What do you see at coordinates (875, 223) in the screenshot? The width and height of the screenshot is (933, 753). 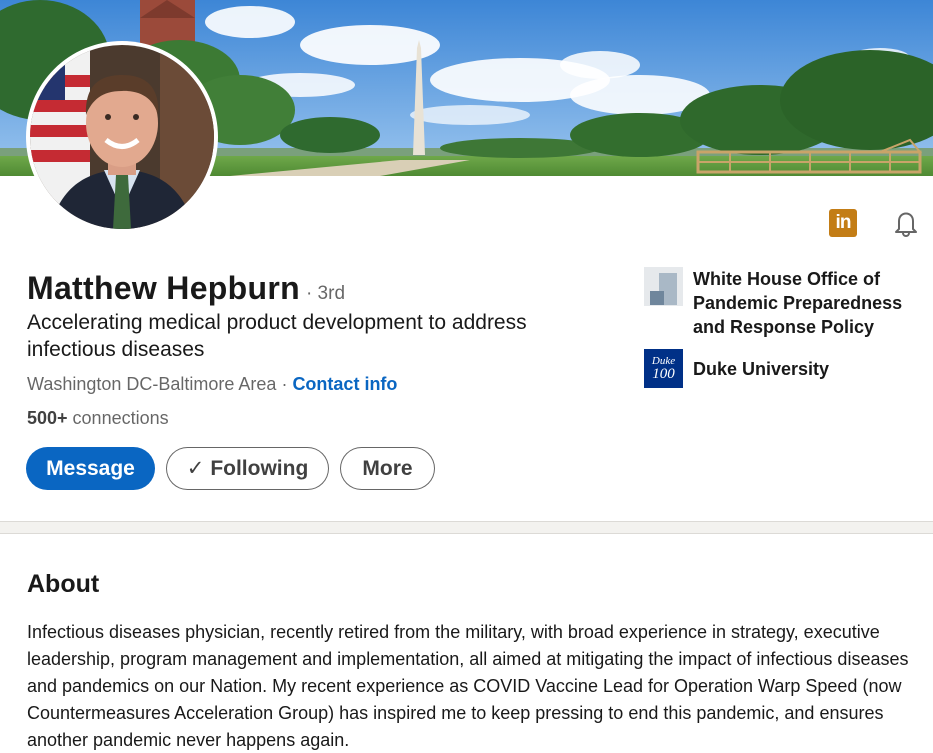 I see `header-icons: in` at bounding box center [875, 223].